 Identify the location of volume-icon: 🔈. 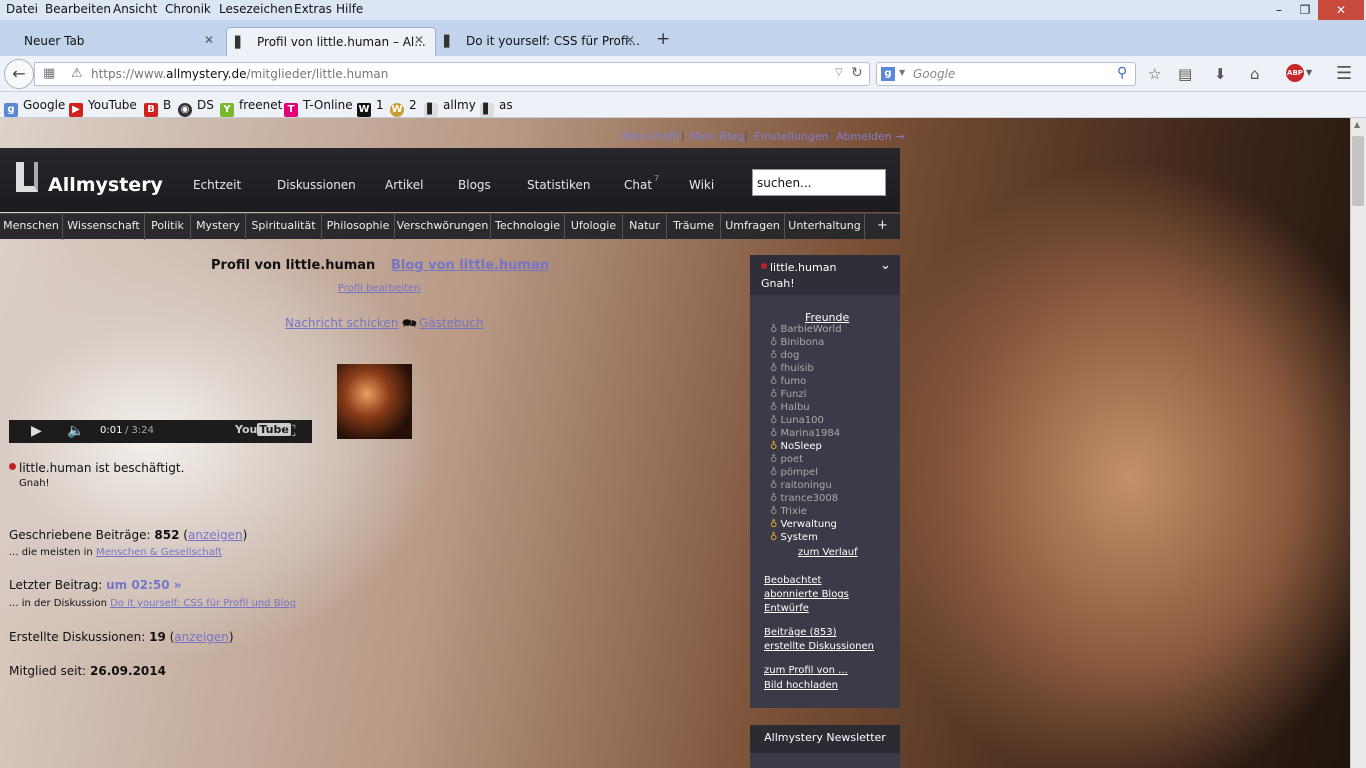
(75, 431).